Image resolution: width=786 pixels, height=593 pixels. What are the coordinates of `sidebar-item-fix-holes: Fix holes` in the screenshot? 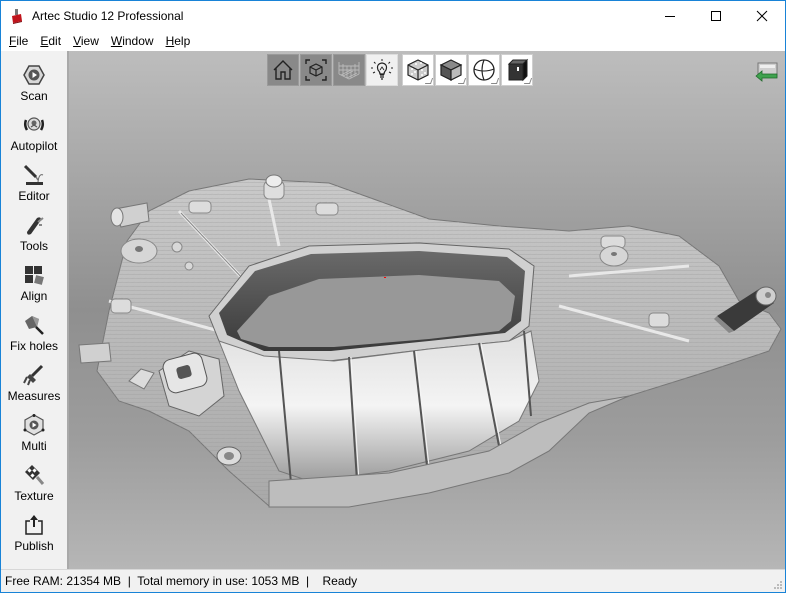 It's located at (34, 336).